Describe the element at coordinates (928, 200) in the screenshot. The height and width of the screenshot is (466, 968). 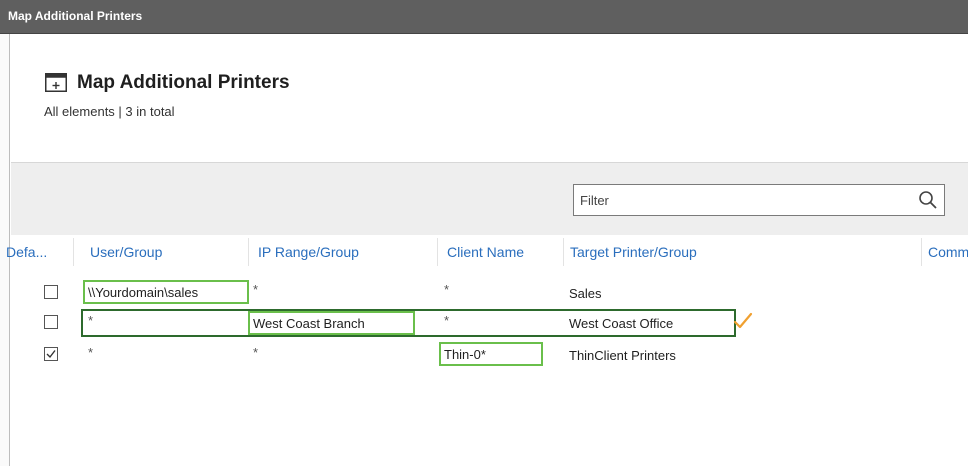
I see `search-icon` at that location.